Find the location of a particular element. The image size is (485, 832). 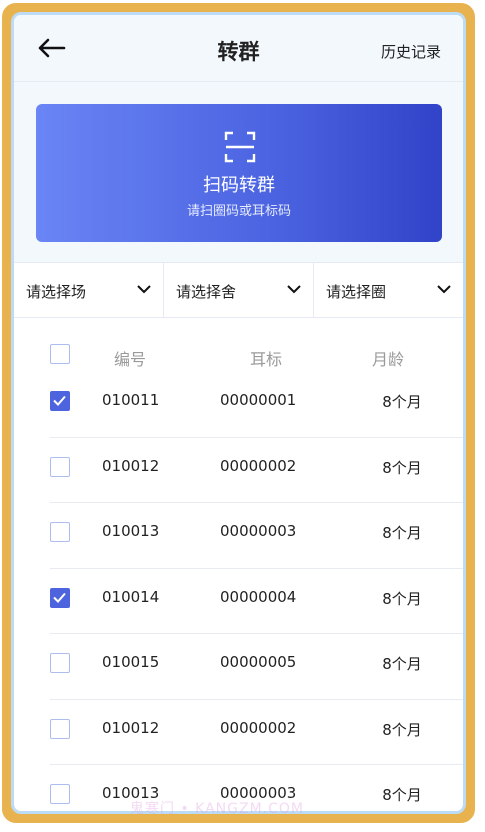

cell-number: 010014 is located at coordinates (131, 596).